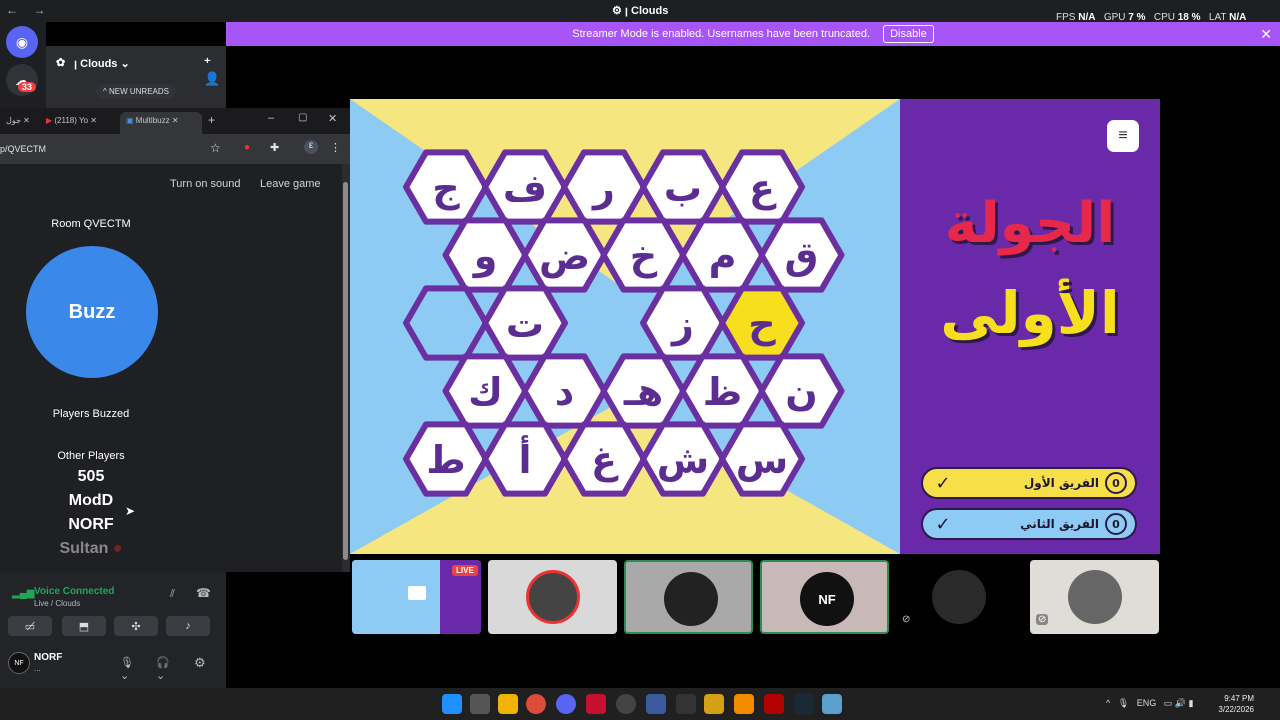  I want to click on hex-letter: غ, so click(605, 460).